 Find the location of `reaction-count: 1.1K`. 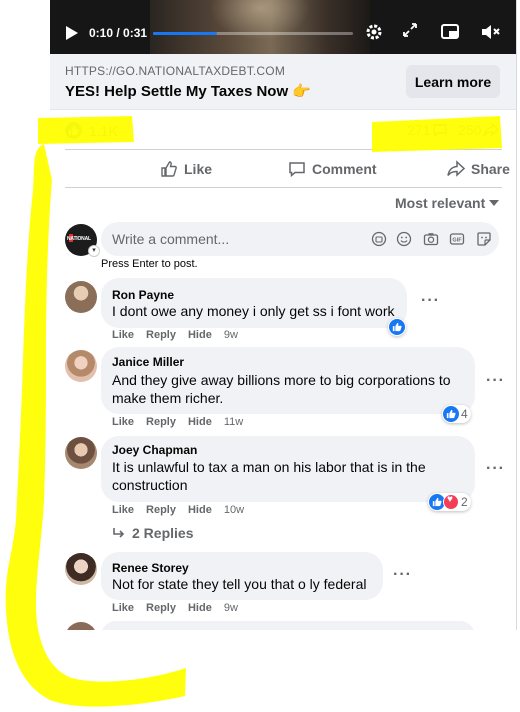

reaction-count: 1.1K is located at coordinates (103, 131).